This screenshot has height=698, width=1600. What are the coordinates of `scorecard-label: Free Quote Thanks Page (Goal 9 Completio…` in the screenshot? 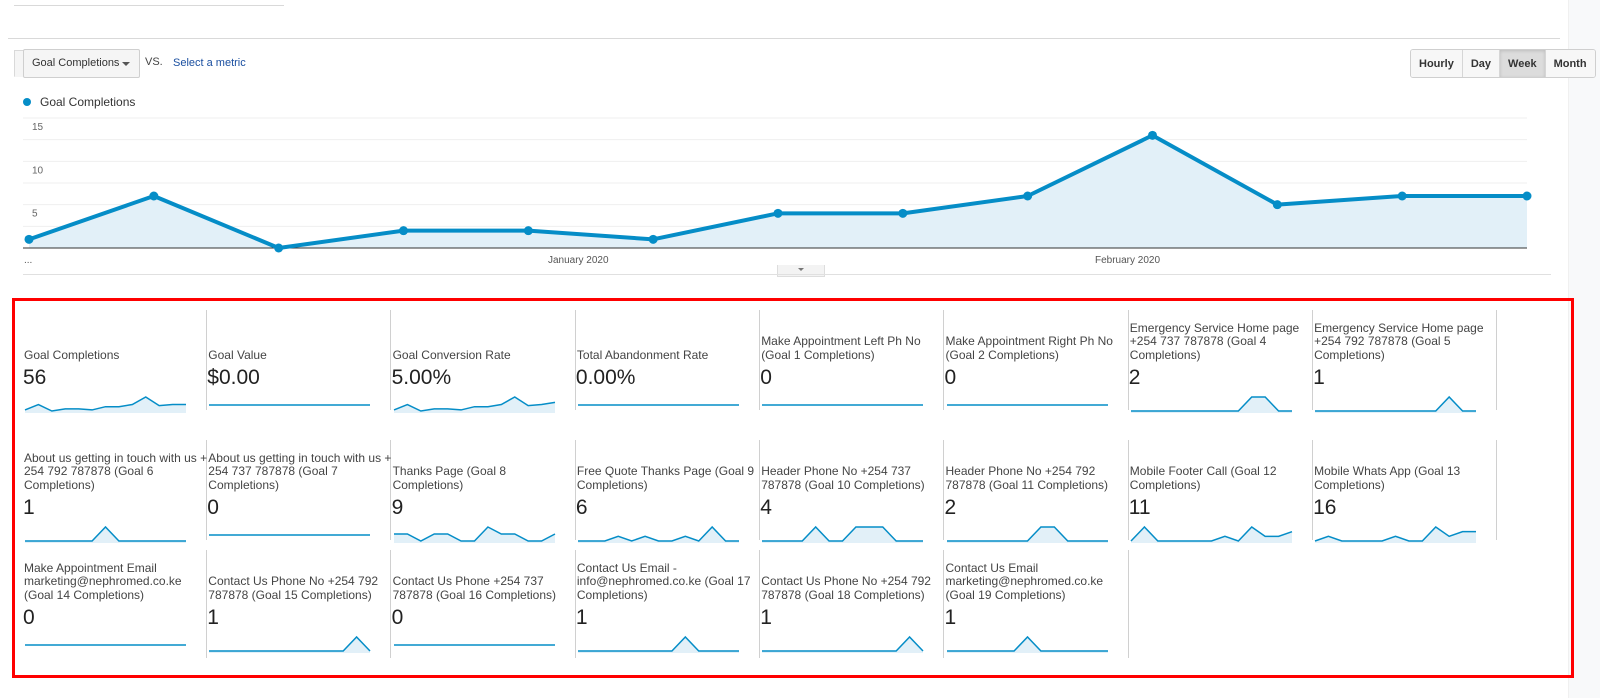 It's located at (665, 478).